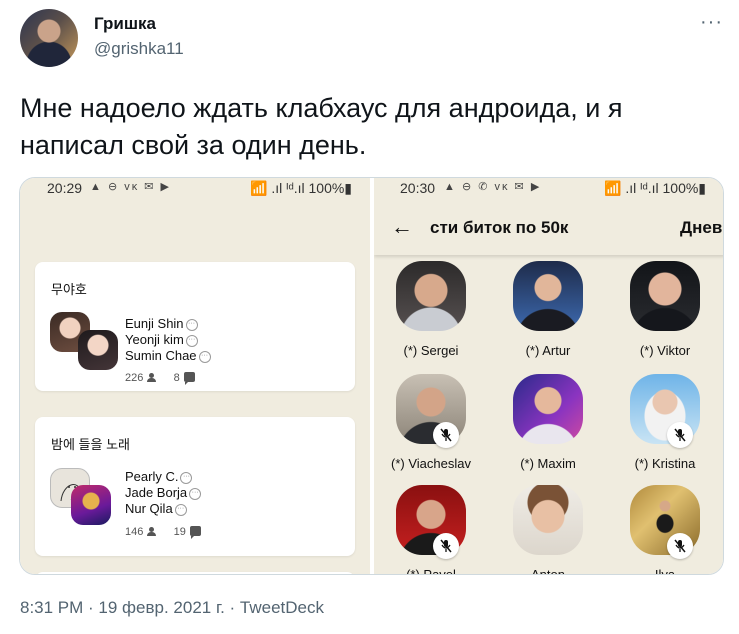 Image resolution: width=739 pixels, height=634 pixels. Describe the element at coordinates (90, 444) in the screenshot. I see `room-title: 밤에 들을 노래` at that location.